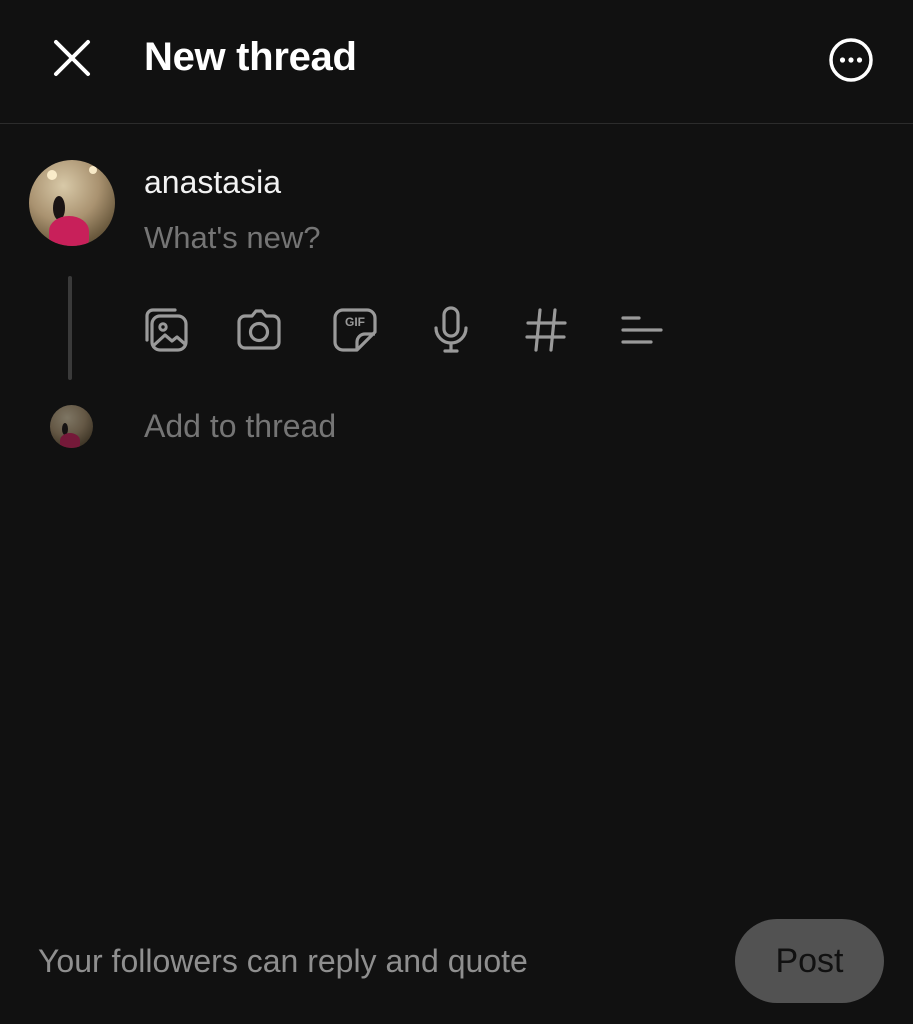 The width and height of the screenshot is (913, 1024). What do you see at coordinates (250, 57) in the screenshot?
I see `page-title: New thread` at bounding box center [250, 57].